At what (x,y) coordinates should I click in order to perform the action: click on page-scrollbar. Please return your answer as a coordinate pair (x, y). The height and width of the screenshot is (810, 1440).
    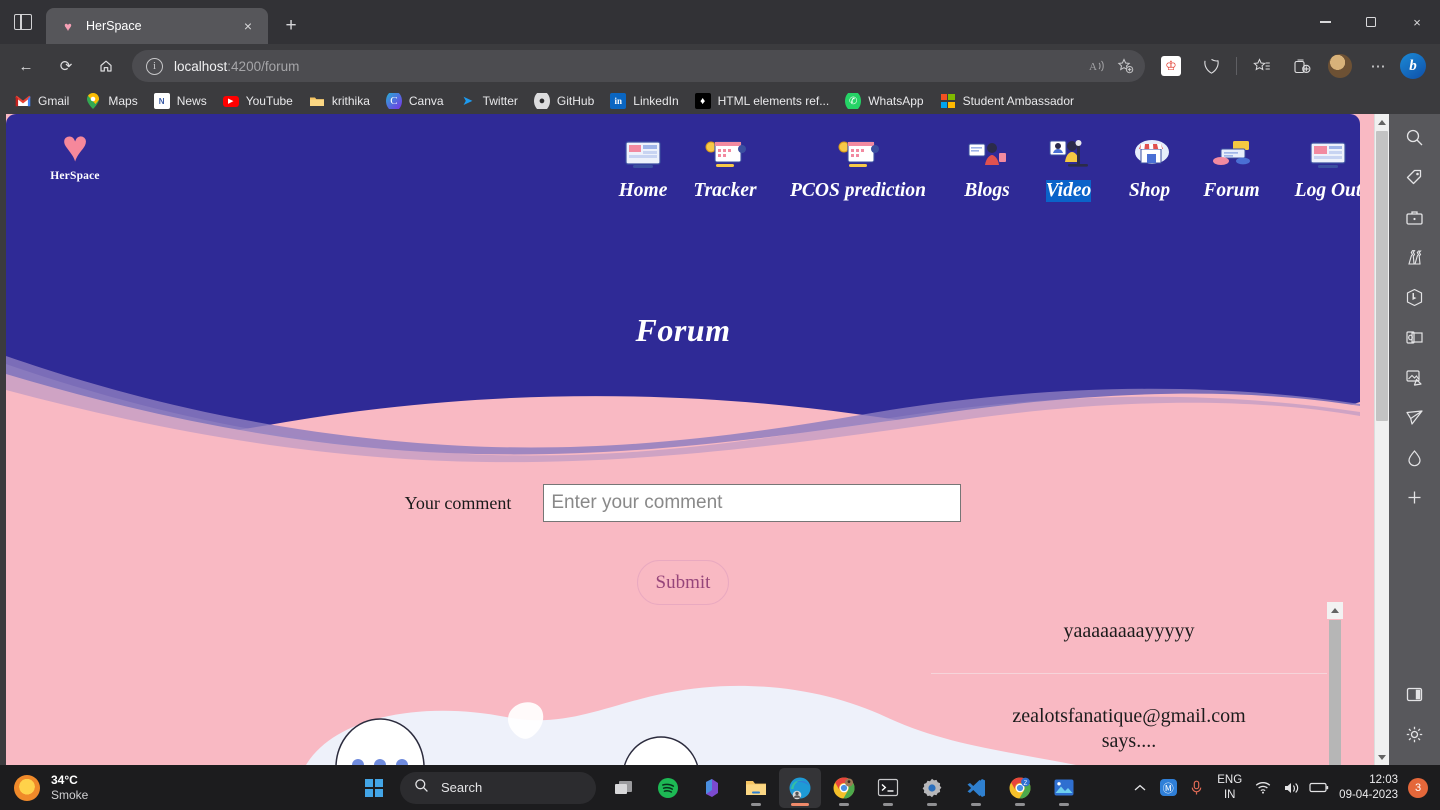
    Looking at the image, I should click on (1381, 439).